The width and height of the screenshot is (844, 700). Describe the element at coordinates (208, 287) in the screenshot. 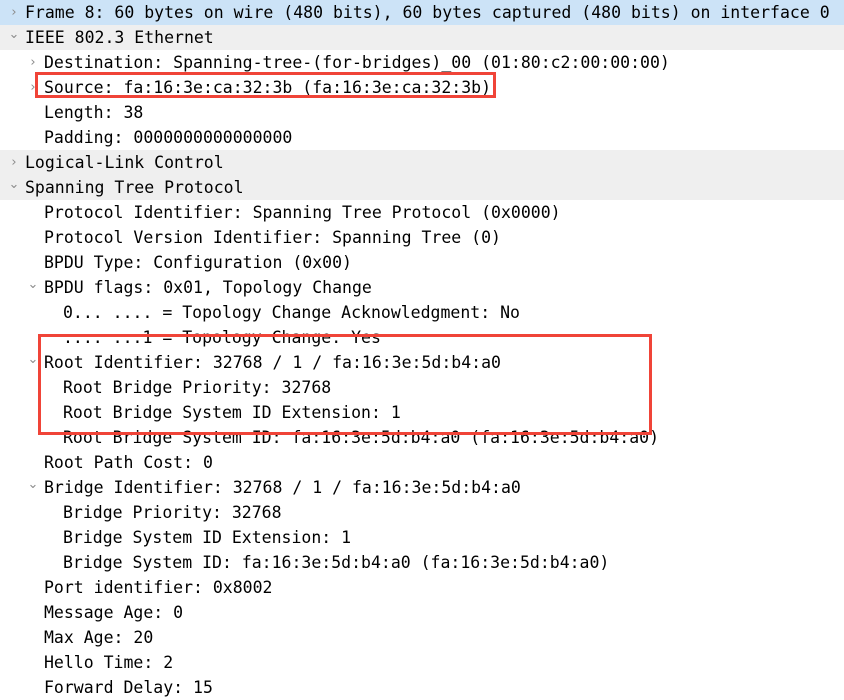

I see `packet-detail-label: BPDU flags: 0x01, Topology Change` at that location.